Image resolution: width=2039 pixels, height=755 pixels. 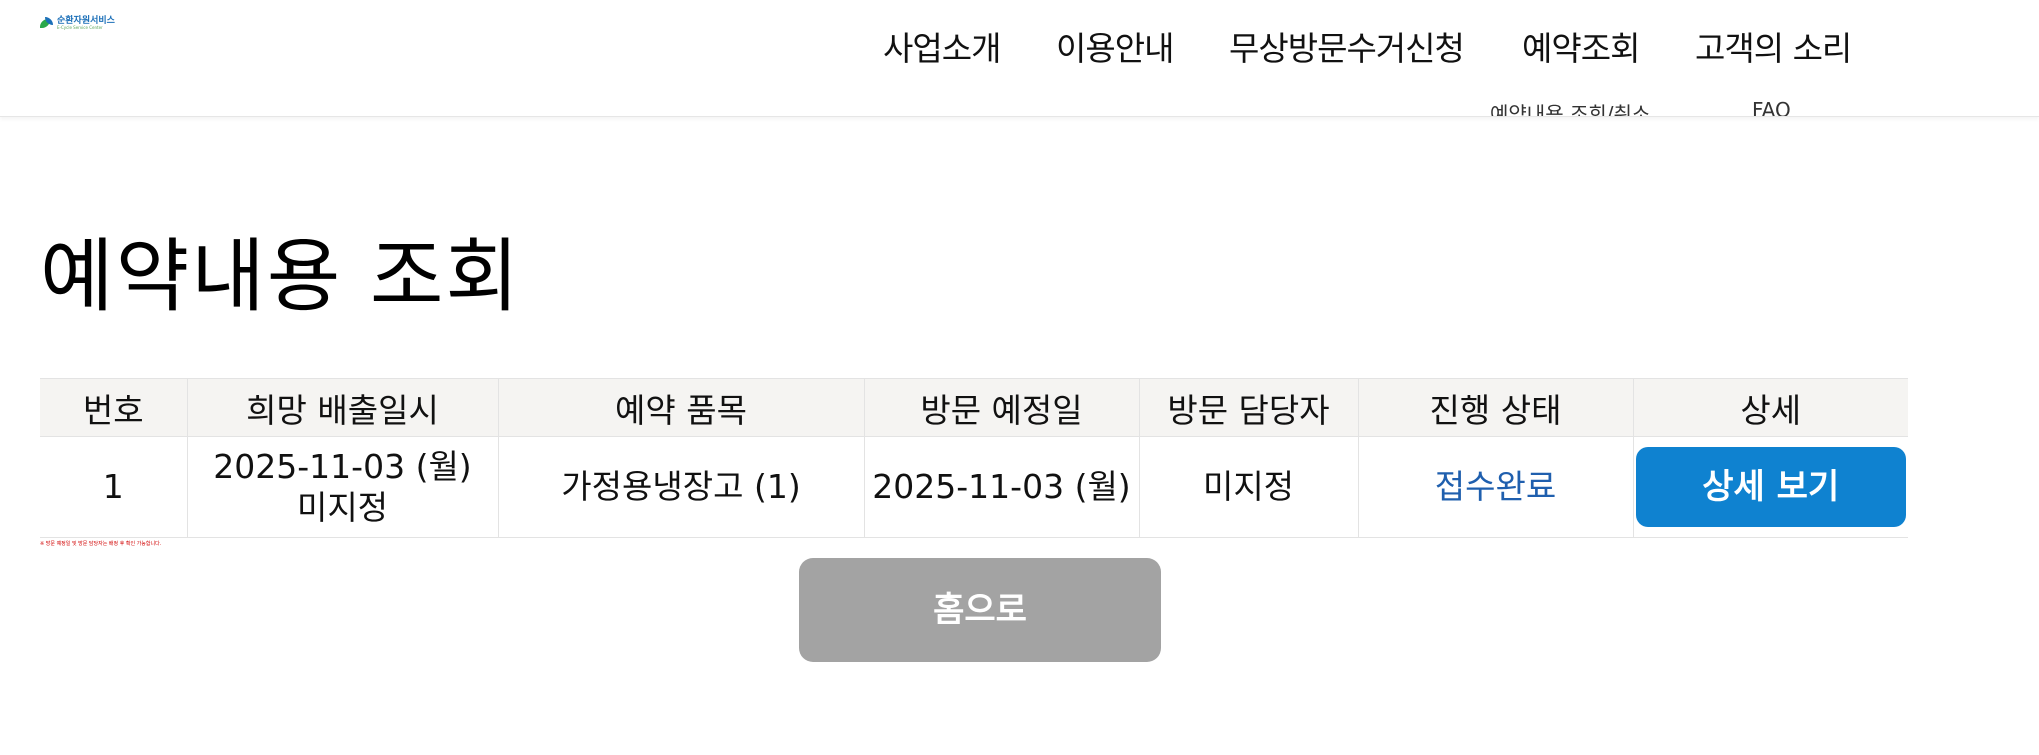 What do you see at coordinates (1115, 46) in the screenshot?
I see `nav-item-guide: 이용안내` at bounding box center [1115, 46].